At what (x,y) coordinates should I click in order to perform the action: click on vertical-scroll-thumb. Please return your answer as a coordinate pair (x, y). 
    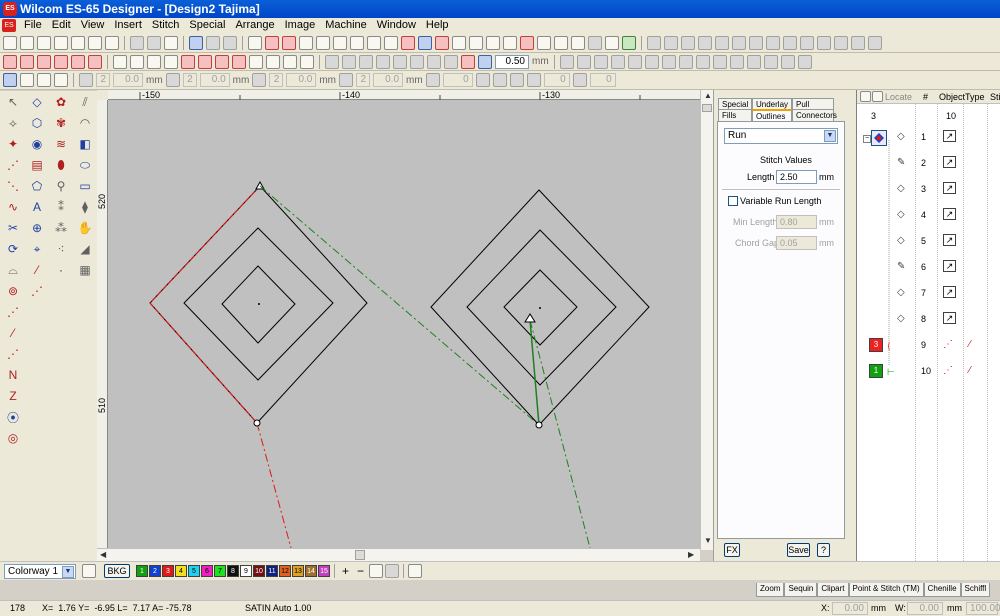
    Looking at the image, I should click on (707, 108).